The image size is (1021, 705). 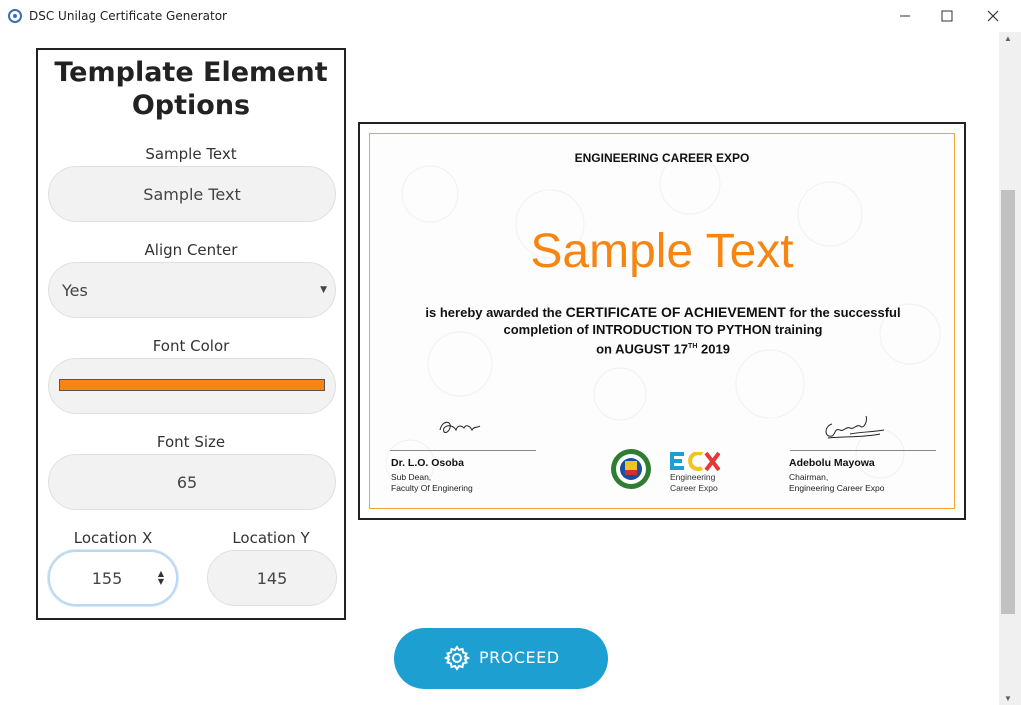 I want to click on align-center-value: Yes, so click(x=75, y=290).